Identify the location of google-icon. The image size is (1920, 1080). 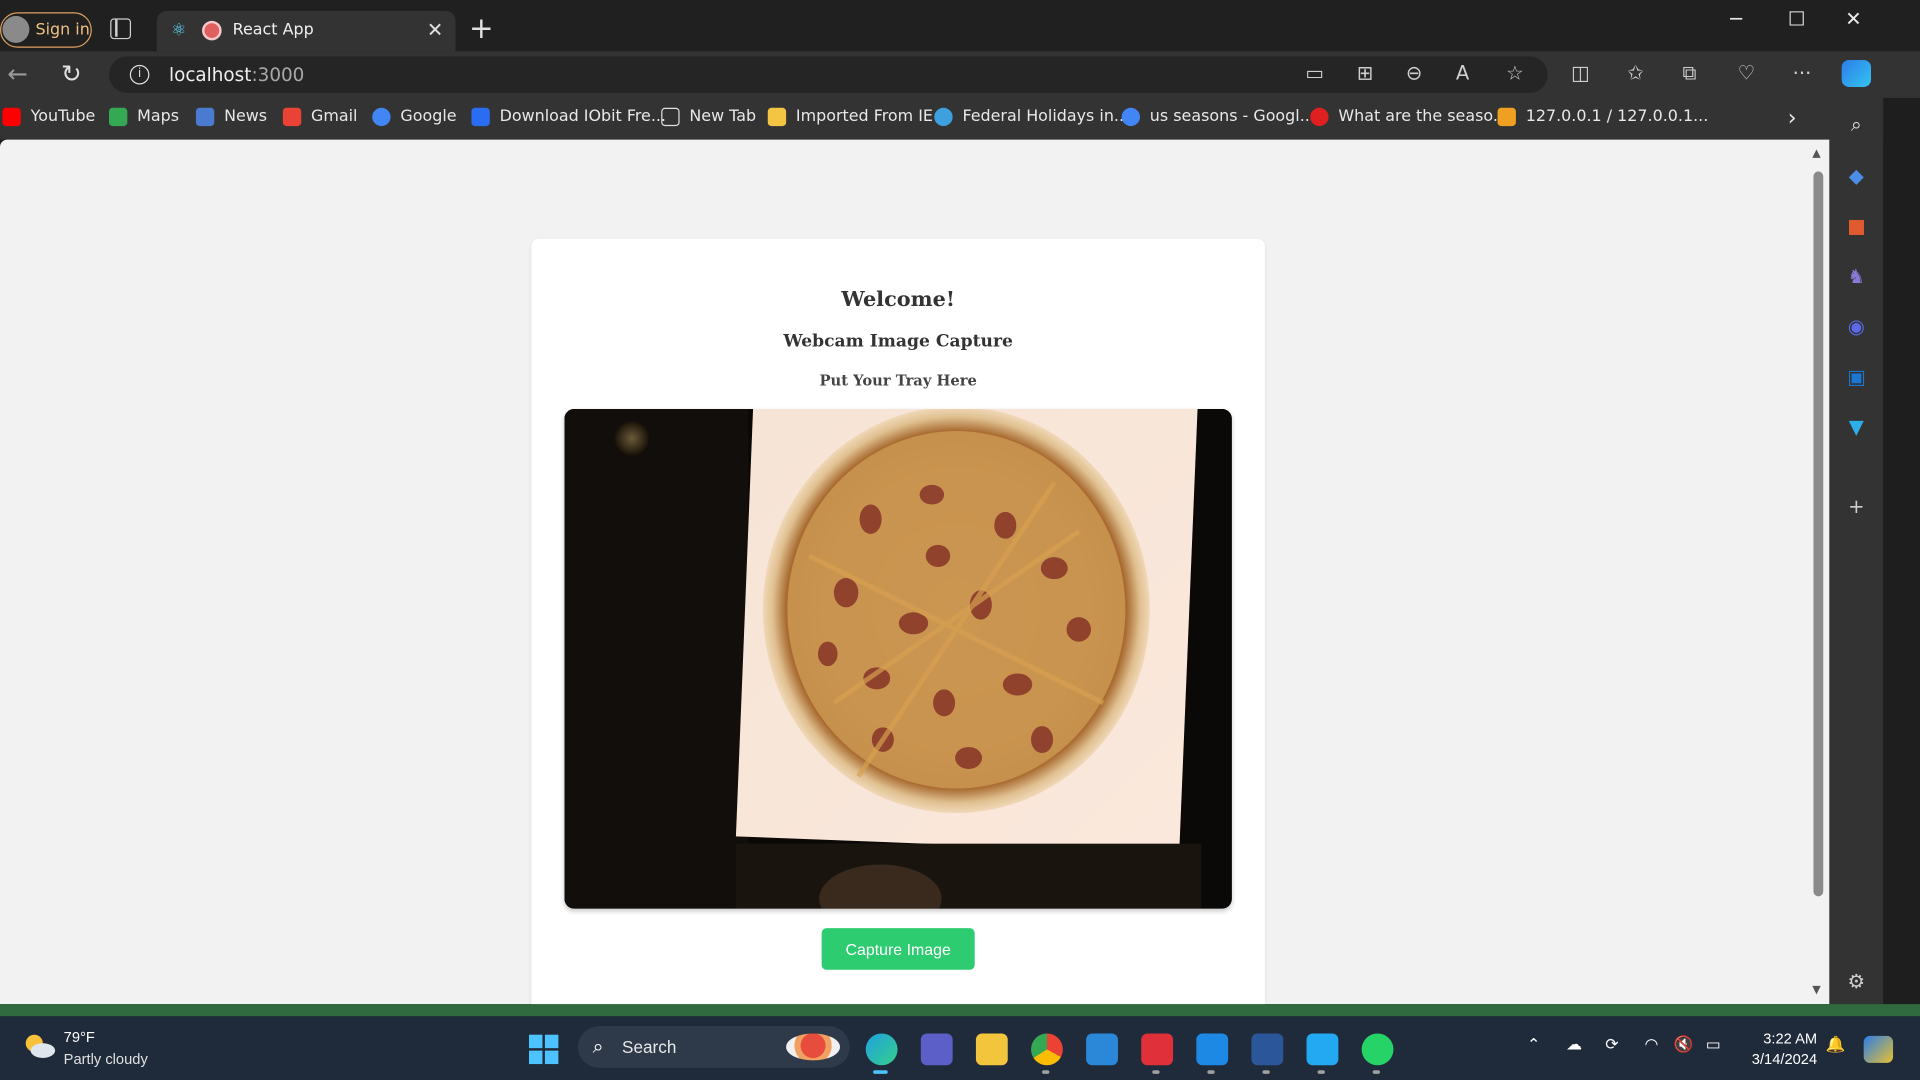
(381, 117).